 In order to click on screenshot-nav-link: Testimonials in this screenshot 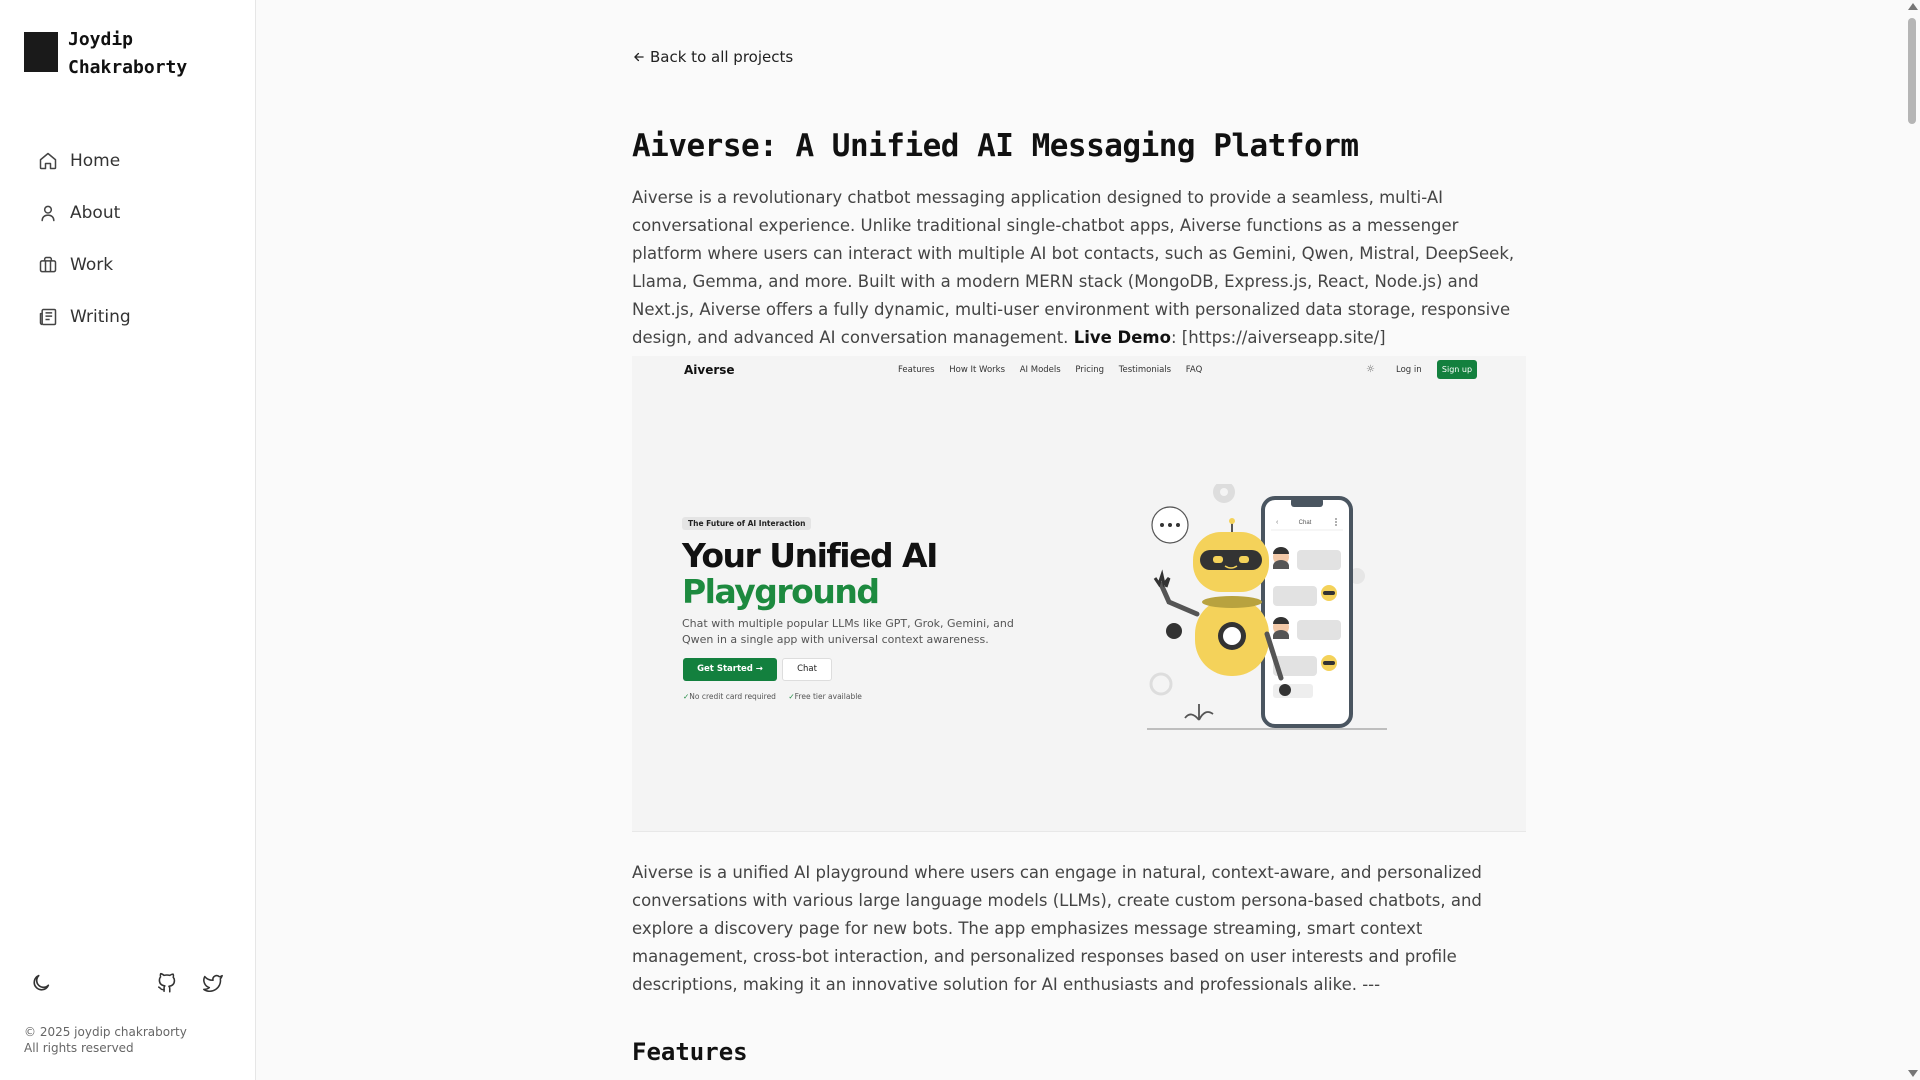, I will do `click(1145, 370)`.